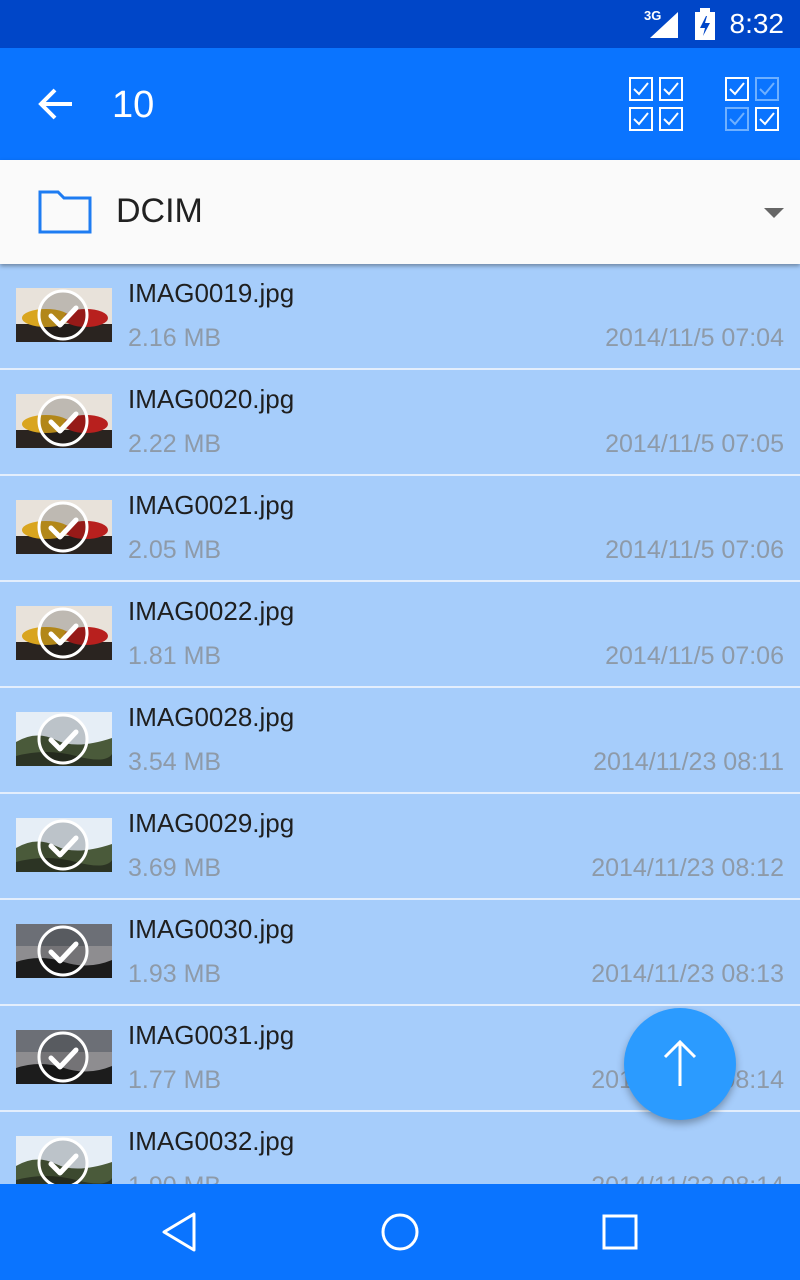 This screenshot has width=800, height=1280. Describe the element at coordinates (400, 529) in the screenshot. I see `file-row: IMAG0021.jpg 2.05 MB 2014/11/5 07:06` at that location.